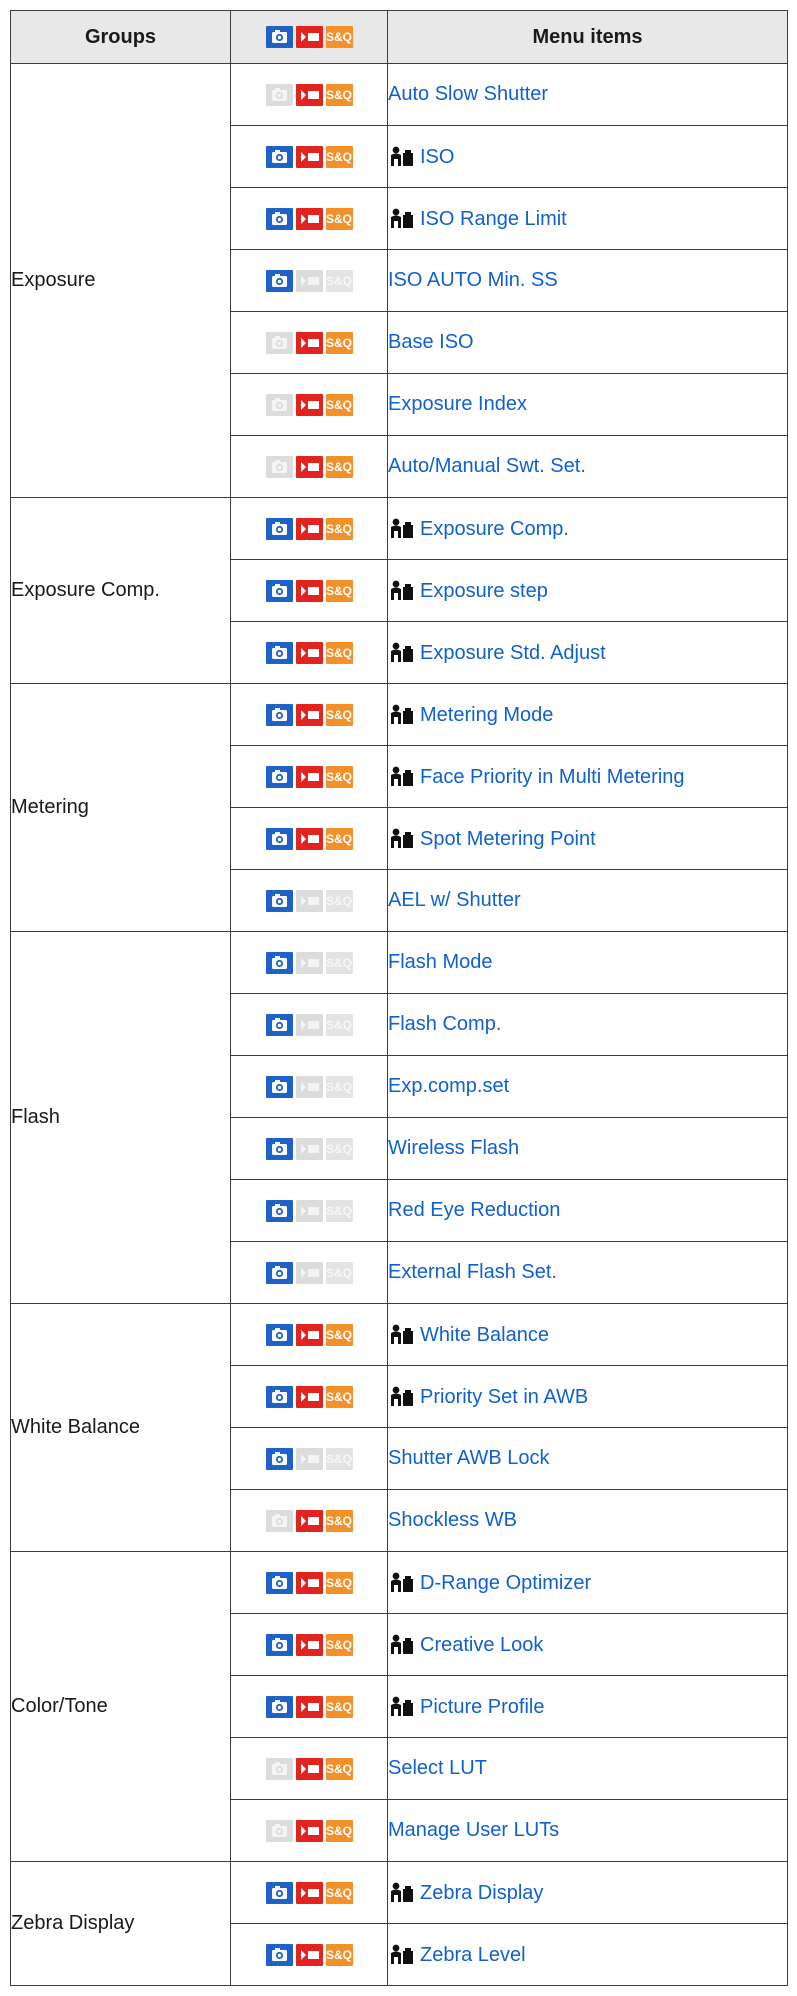 The width and height of the screenshot is (797, 1996). Describe the element at coordinates (587, 280) in the screenshot. I see `menu-item-cell: ISO AUTO Min. SS` at that location.